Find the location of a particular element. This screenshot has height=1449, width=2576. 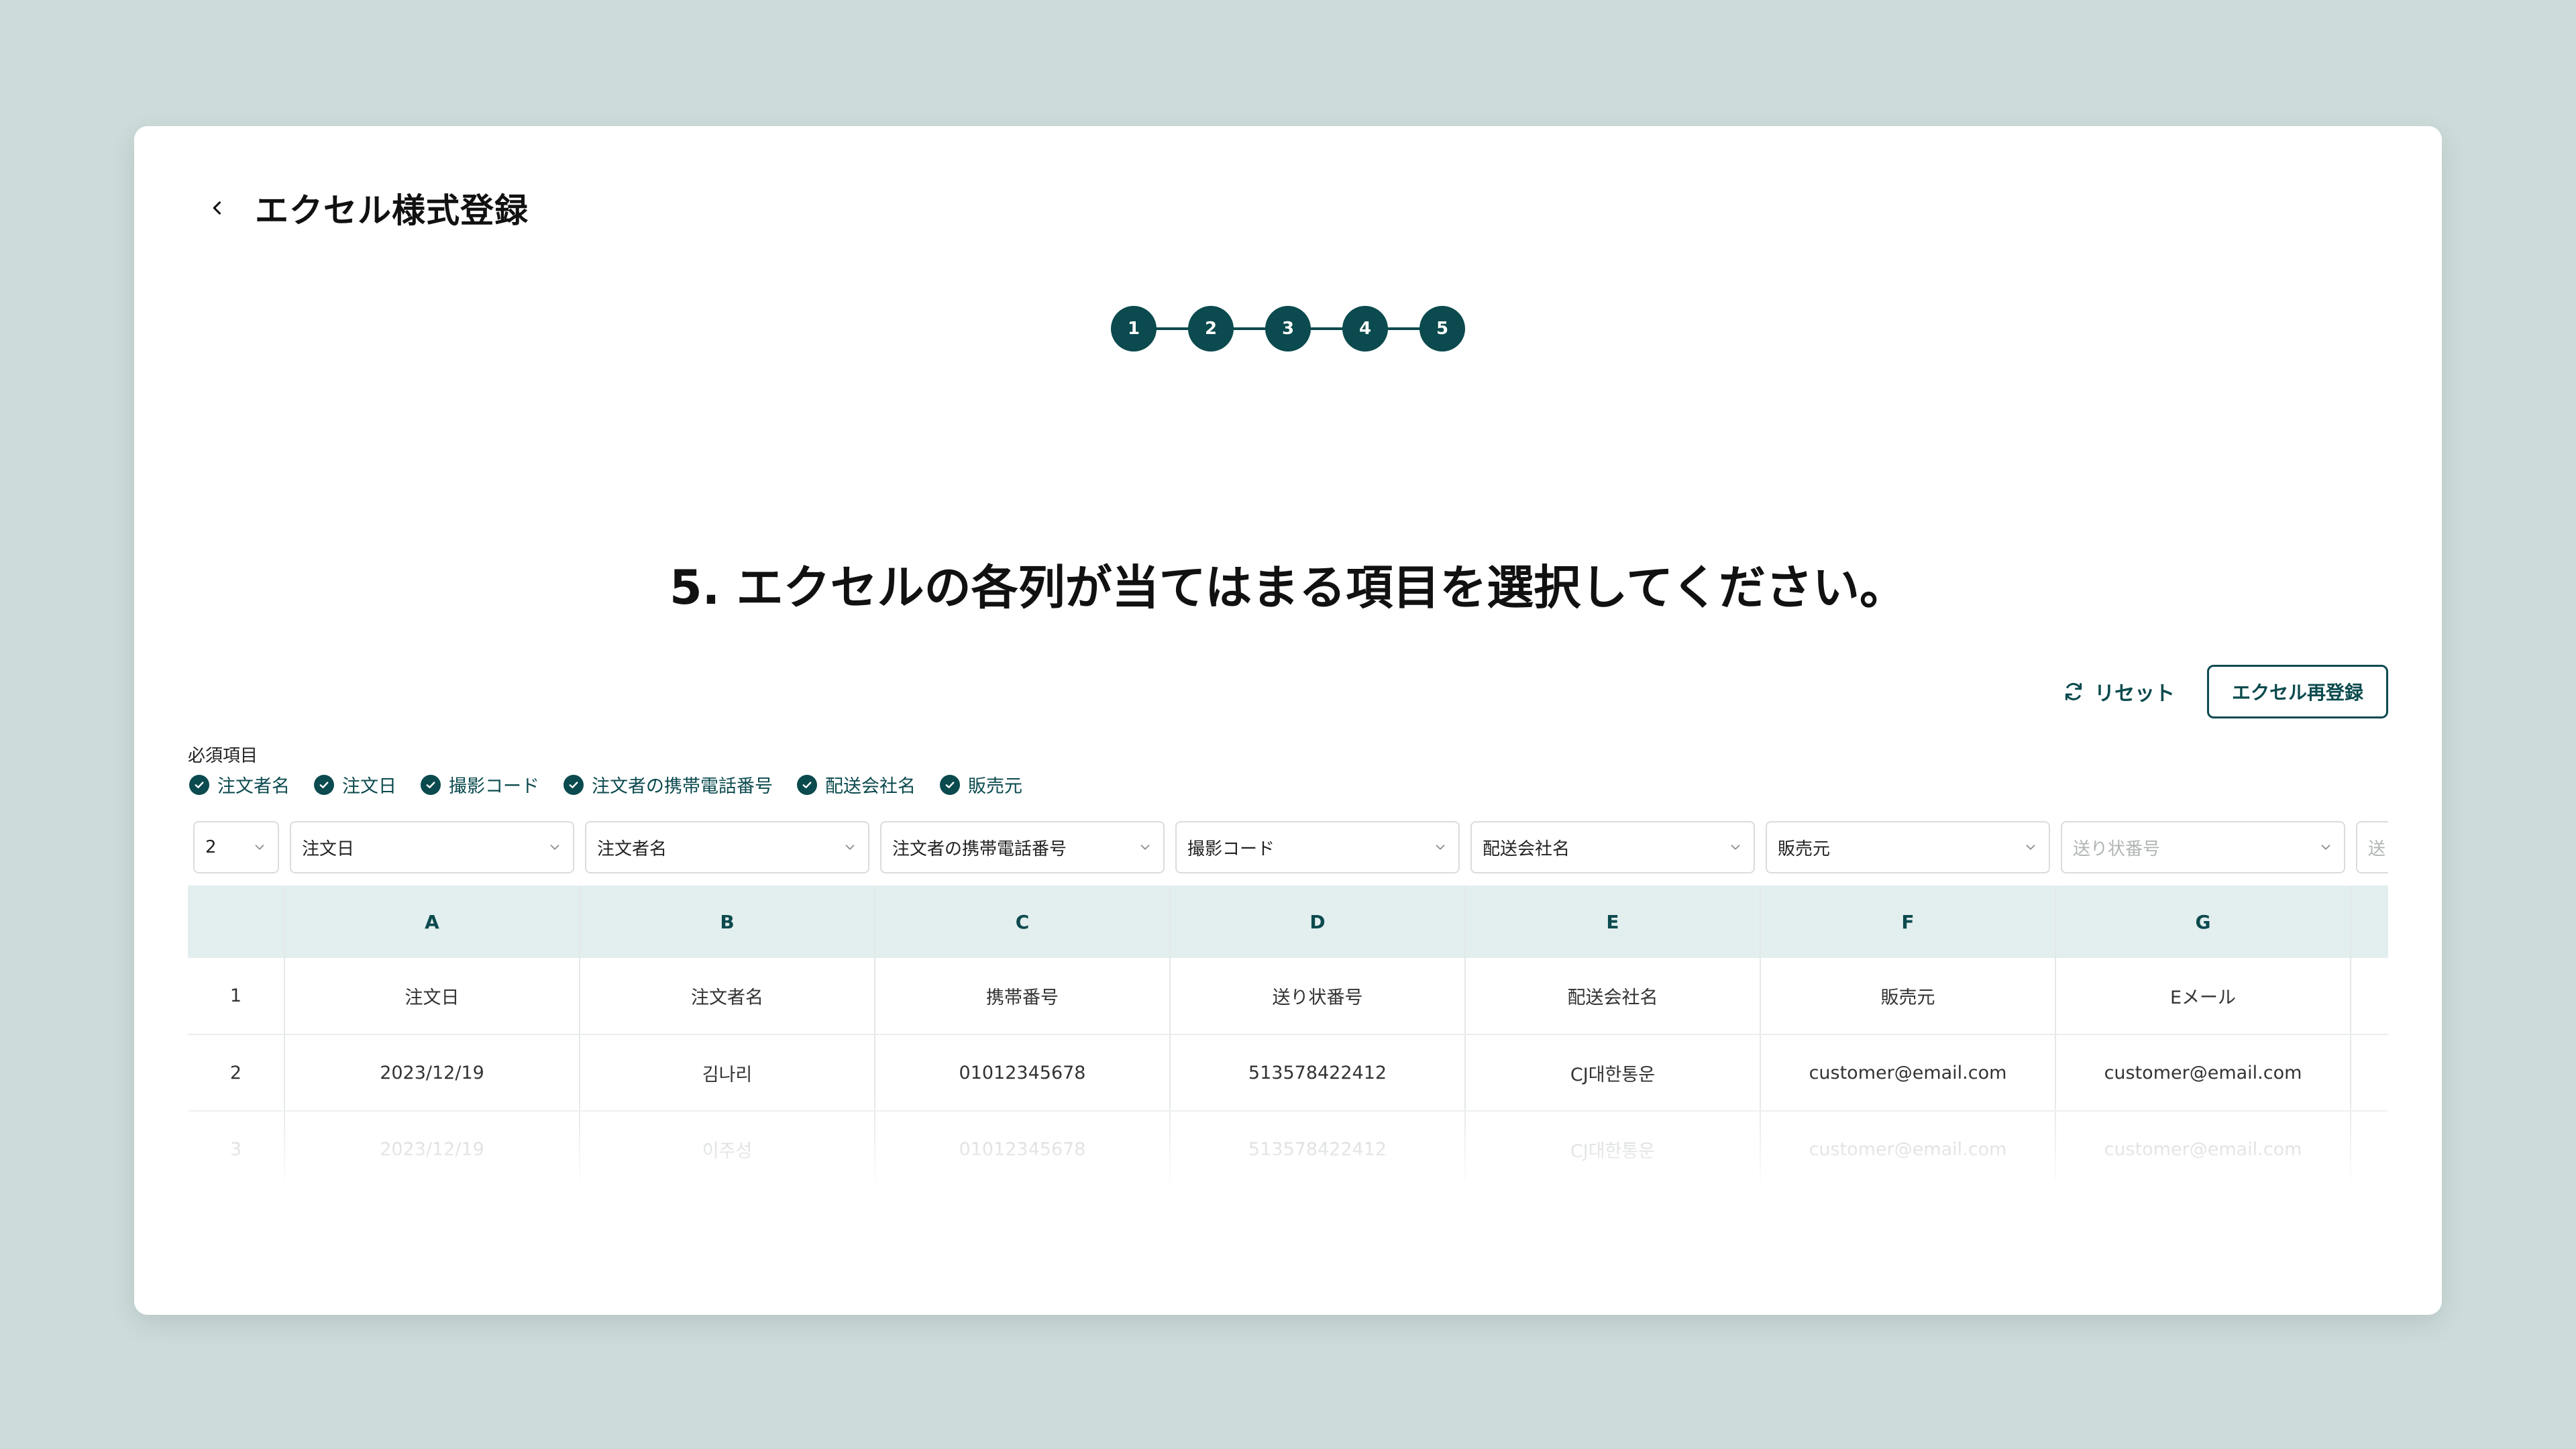

reset-label: リセット is located at coordinates (2134, 694).